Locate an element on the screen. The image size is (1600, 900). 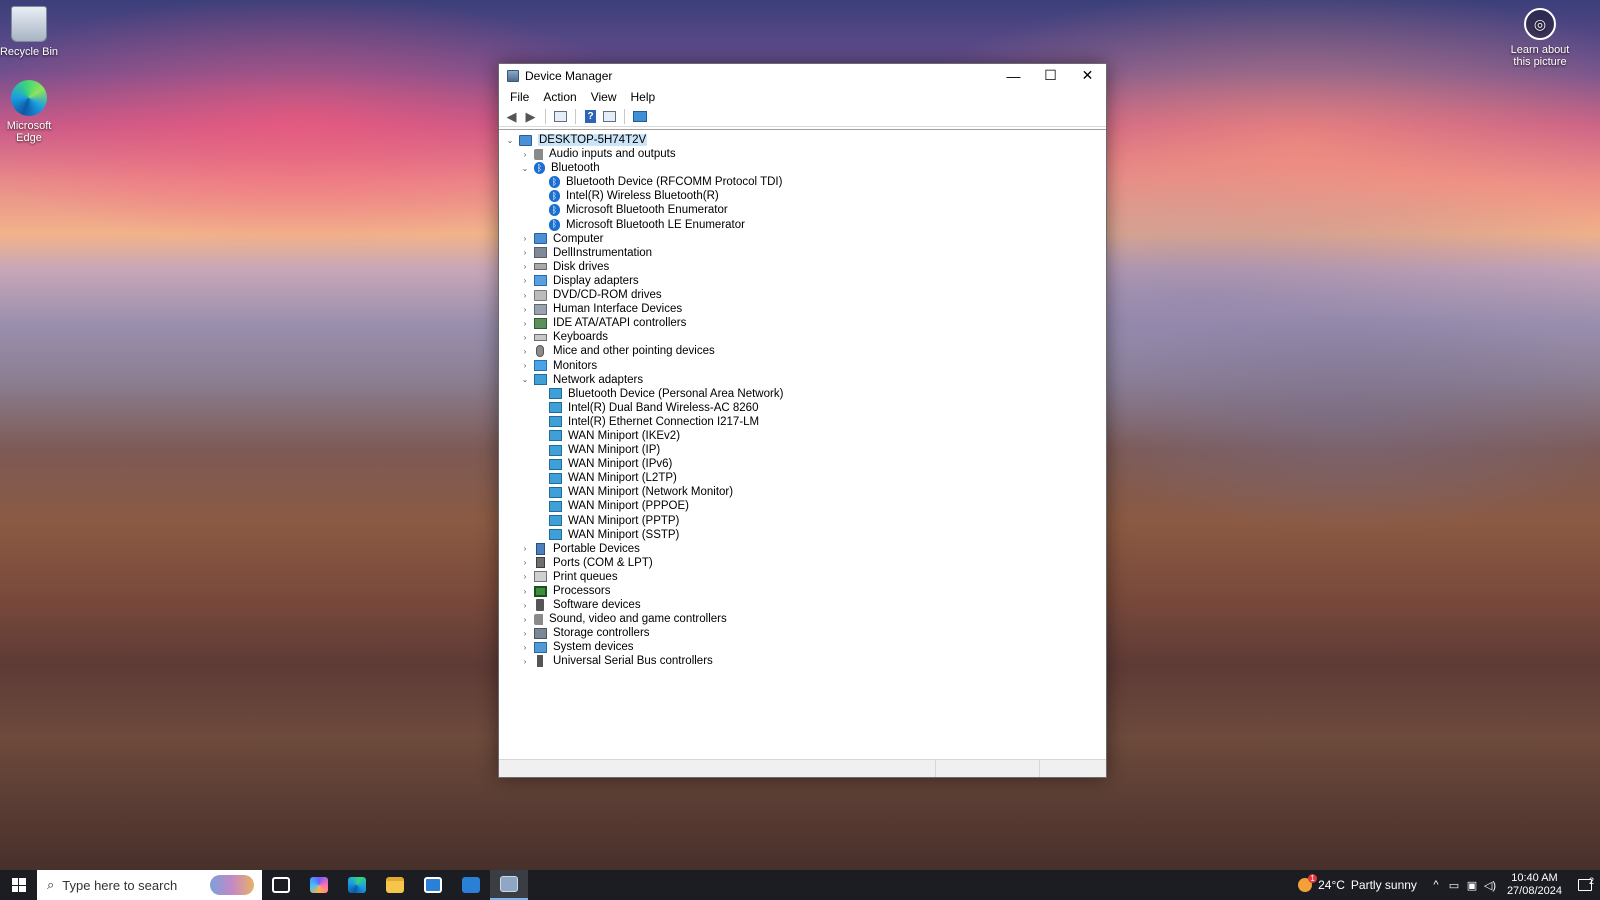
tree-device: WAN Miniport (Network Monitor) is located at coordinates (802, 492).